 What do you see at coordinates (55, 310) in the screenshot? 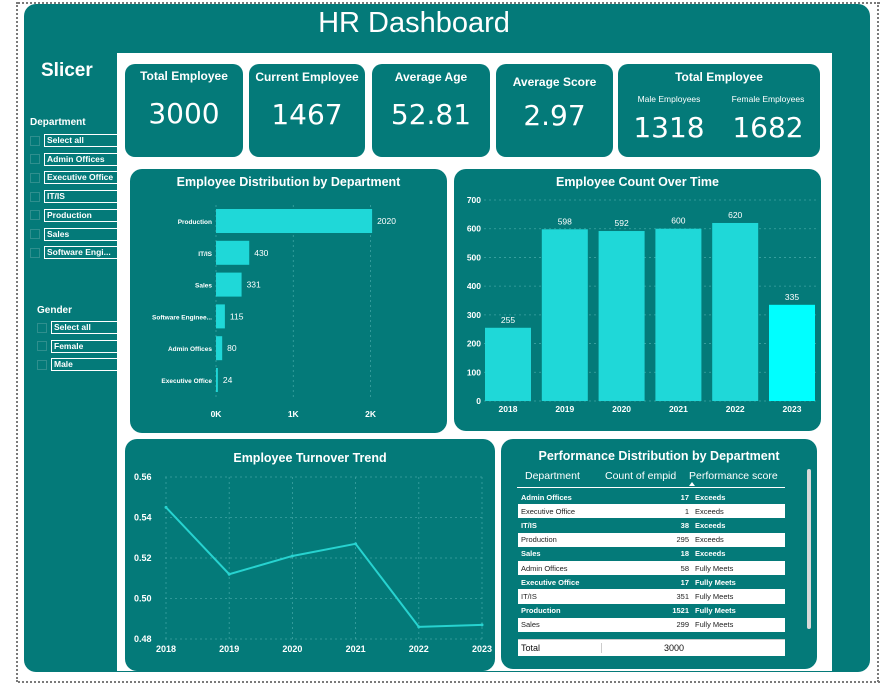
I see `gender-slicer-heading: Gender` at bounding box center [55, 310].